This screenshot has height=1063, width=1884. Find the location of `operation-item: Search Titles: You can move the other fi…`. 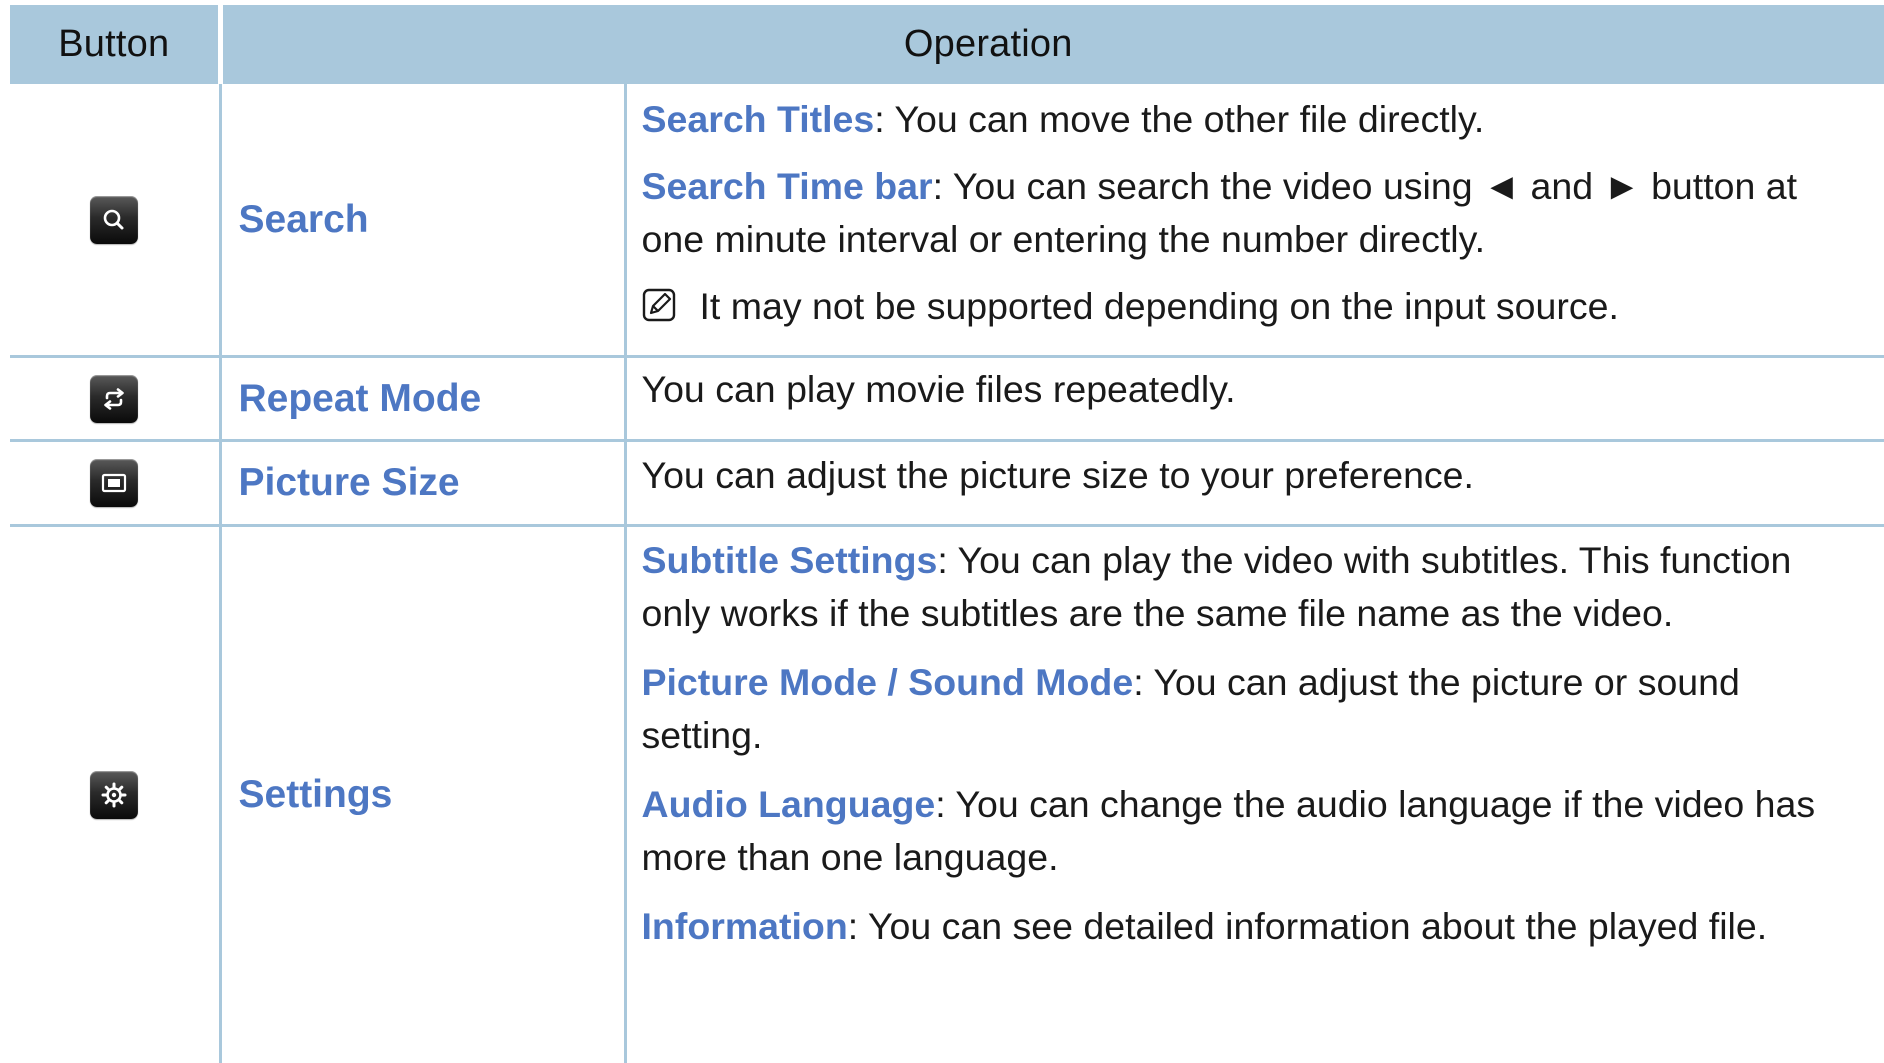

operation-item: Search Titles: You can move the other fi… is located at coordinates (1253, 119).